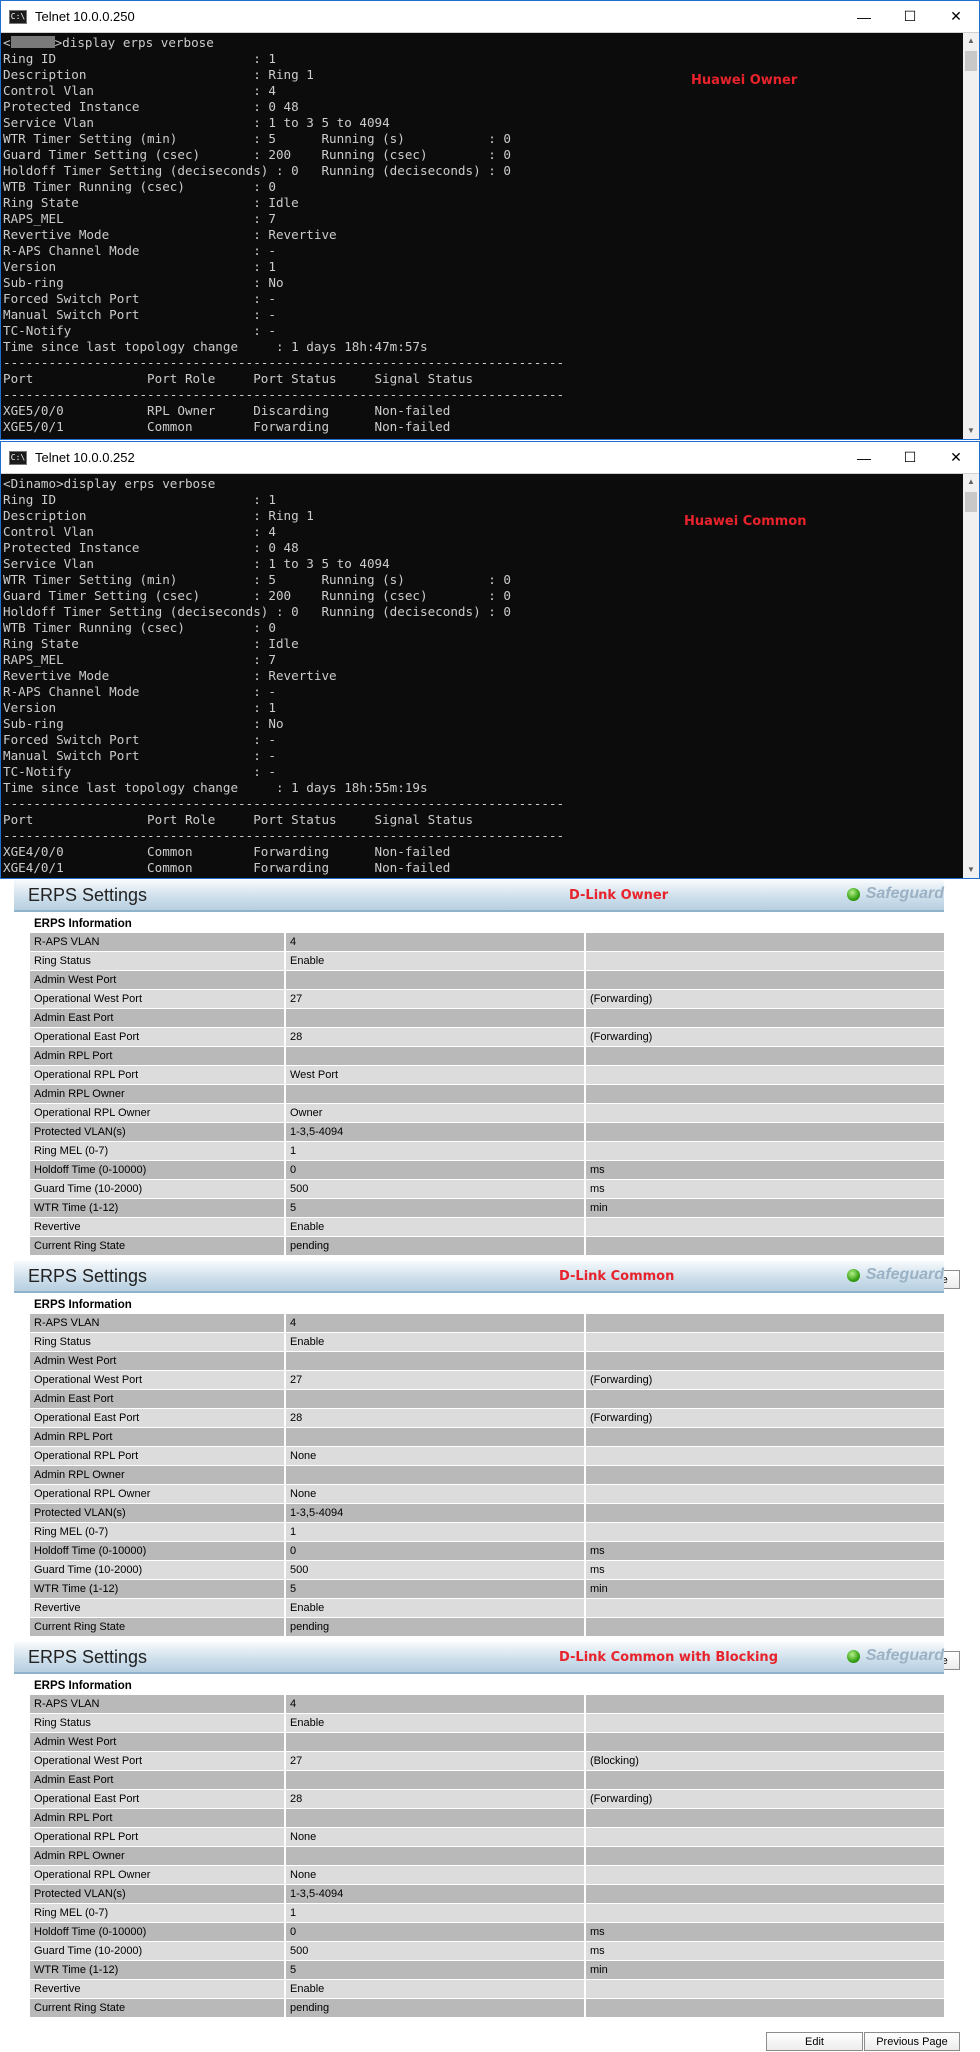  I want to click on table-row: Operational RPL Port None, so click(487, 1837).